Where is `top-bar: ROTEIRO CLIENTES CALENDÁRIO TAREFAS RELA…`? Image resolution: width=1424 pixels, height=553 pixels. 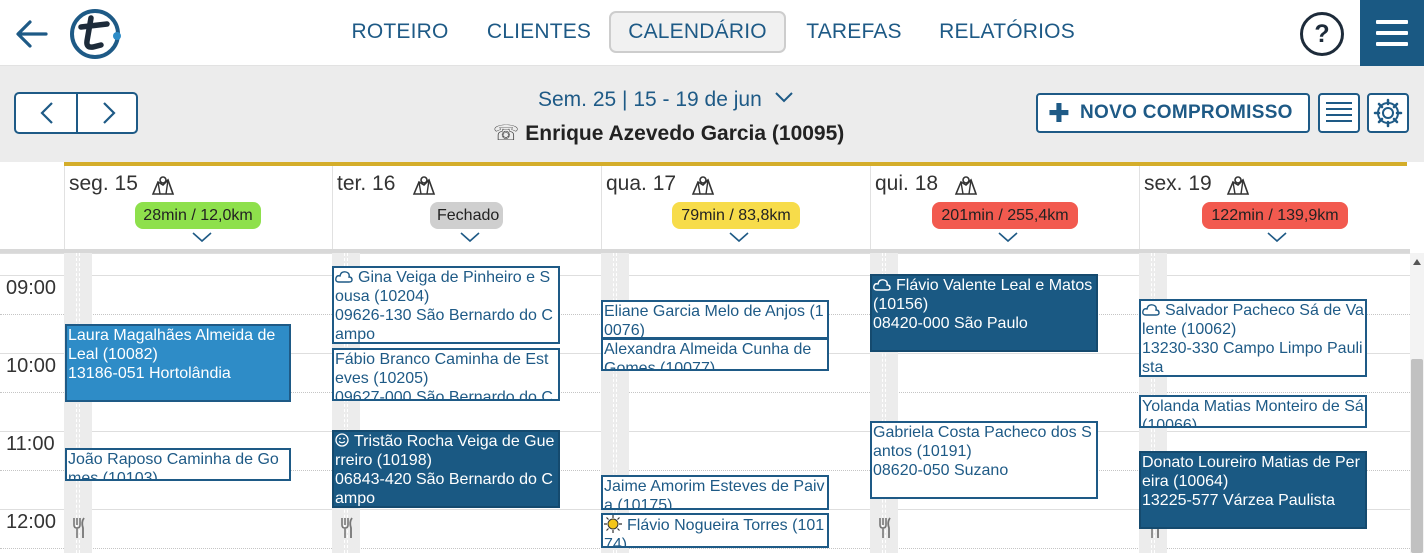 top-bar: ROTEIRO CLIENTES CALENDÁRIO TAREFAS RELA… is located at coordinates (712, 33).